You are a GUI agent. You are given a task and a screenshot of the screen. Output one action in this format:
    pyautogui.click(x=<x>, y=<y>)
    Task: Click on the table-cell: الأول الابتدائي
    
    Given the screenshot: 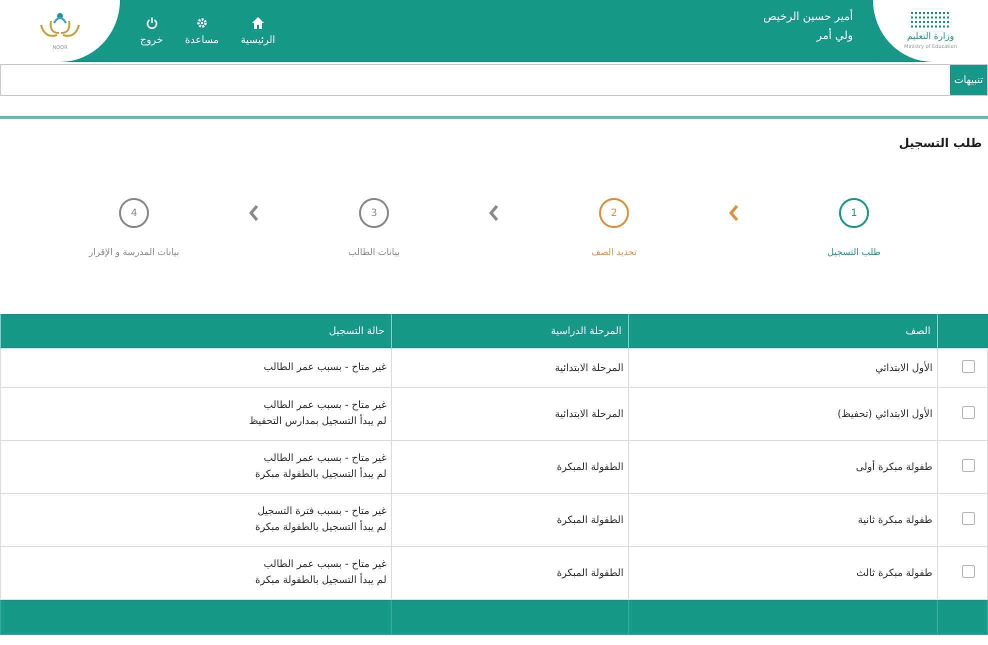 What is the action you would take?
    pyautogui.click(x=903, y=368)
    